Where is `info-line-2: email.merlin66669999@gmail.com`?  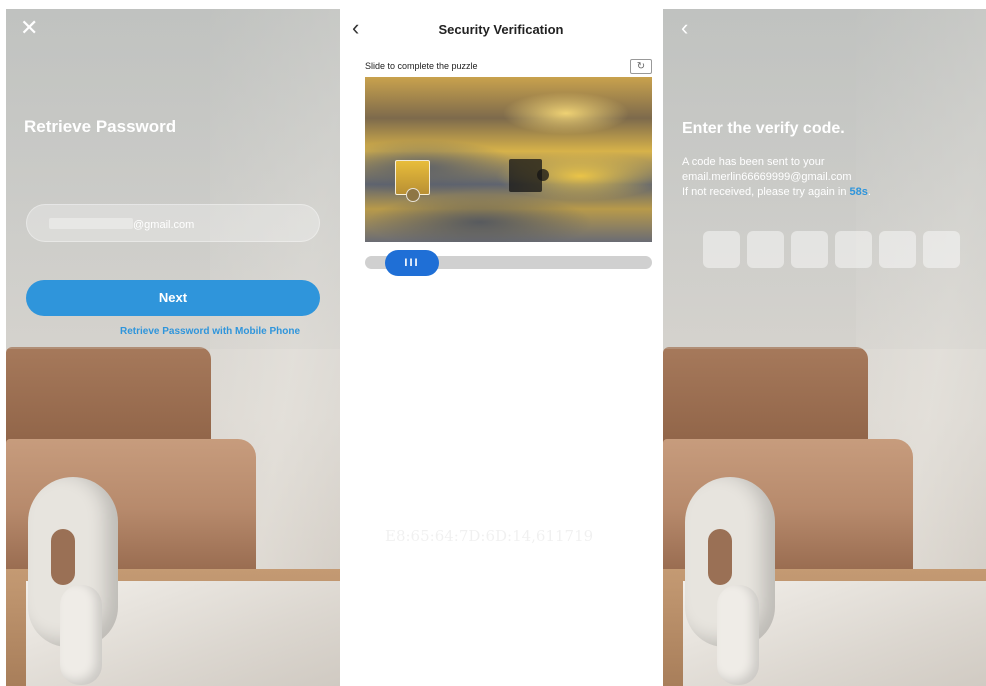
info-line-2: email.merlin66669999@gmail.com is located at coordinates (767, 177).